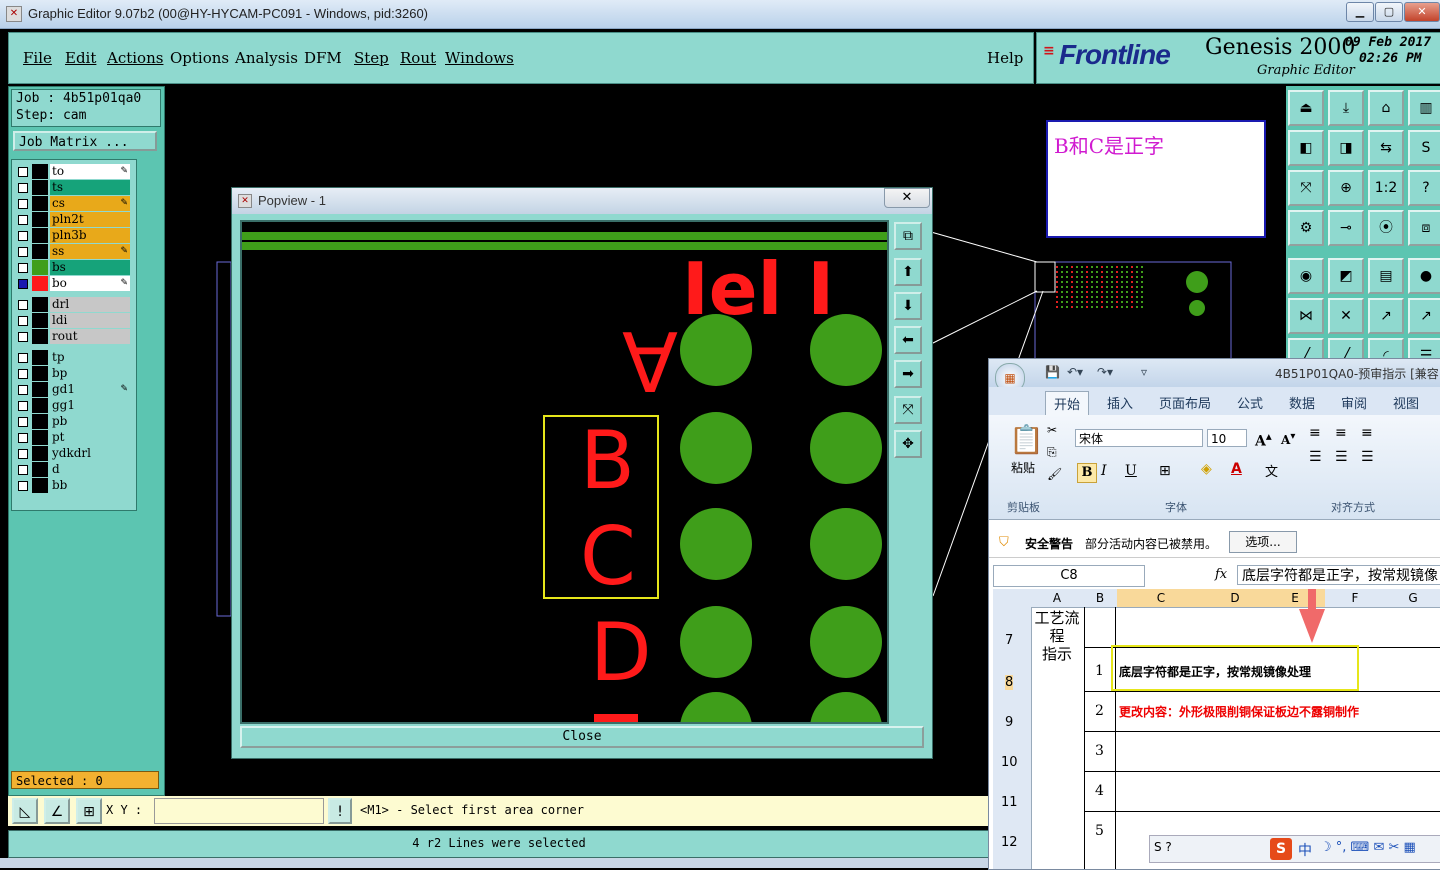 The height and width of the screenshot is (870, 1440). I want to click on qat-dropdown-icon: ▿, so click(1144, 372).